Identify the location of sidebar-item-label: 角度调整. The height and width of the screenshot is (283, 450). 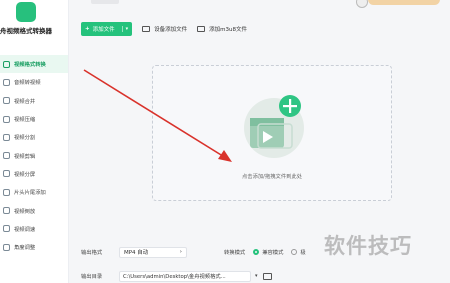
(25, 248).